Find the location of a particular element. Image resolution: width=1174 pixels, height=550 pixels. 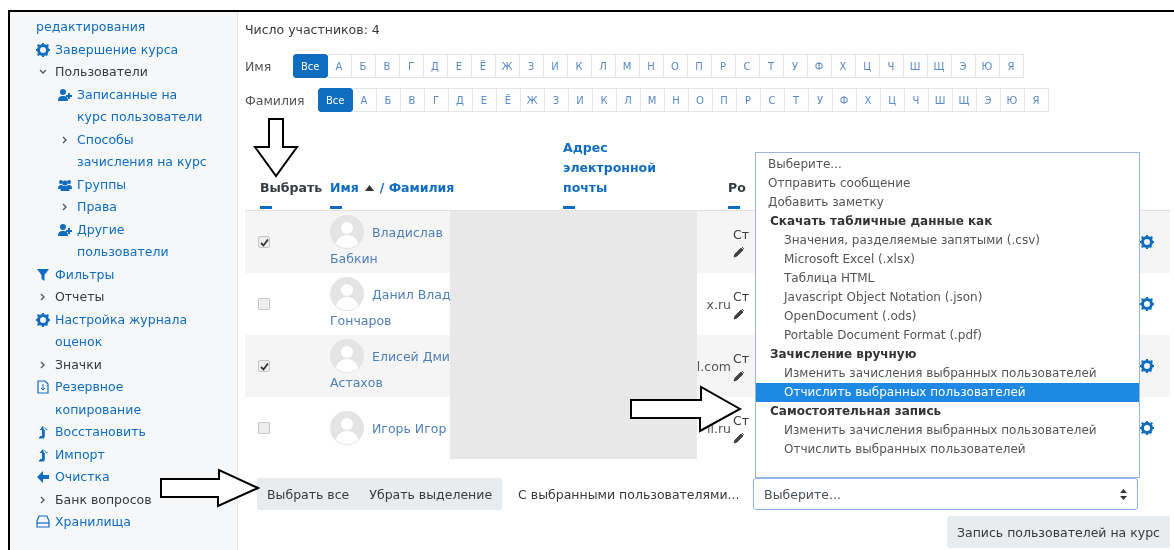

sidebar-link: Восстановить is located at coordinates (100, 432).